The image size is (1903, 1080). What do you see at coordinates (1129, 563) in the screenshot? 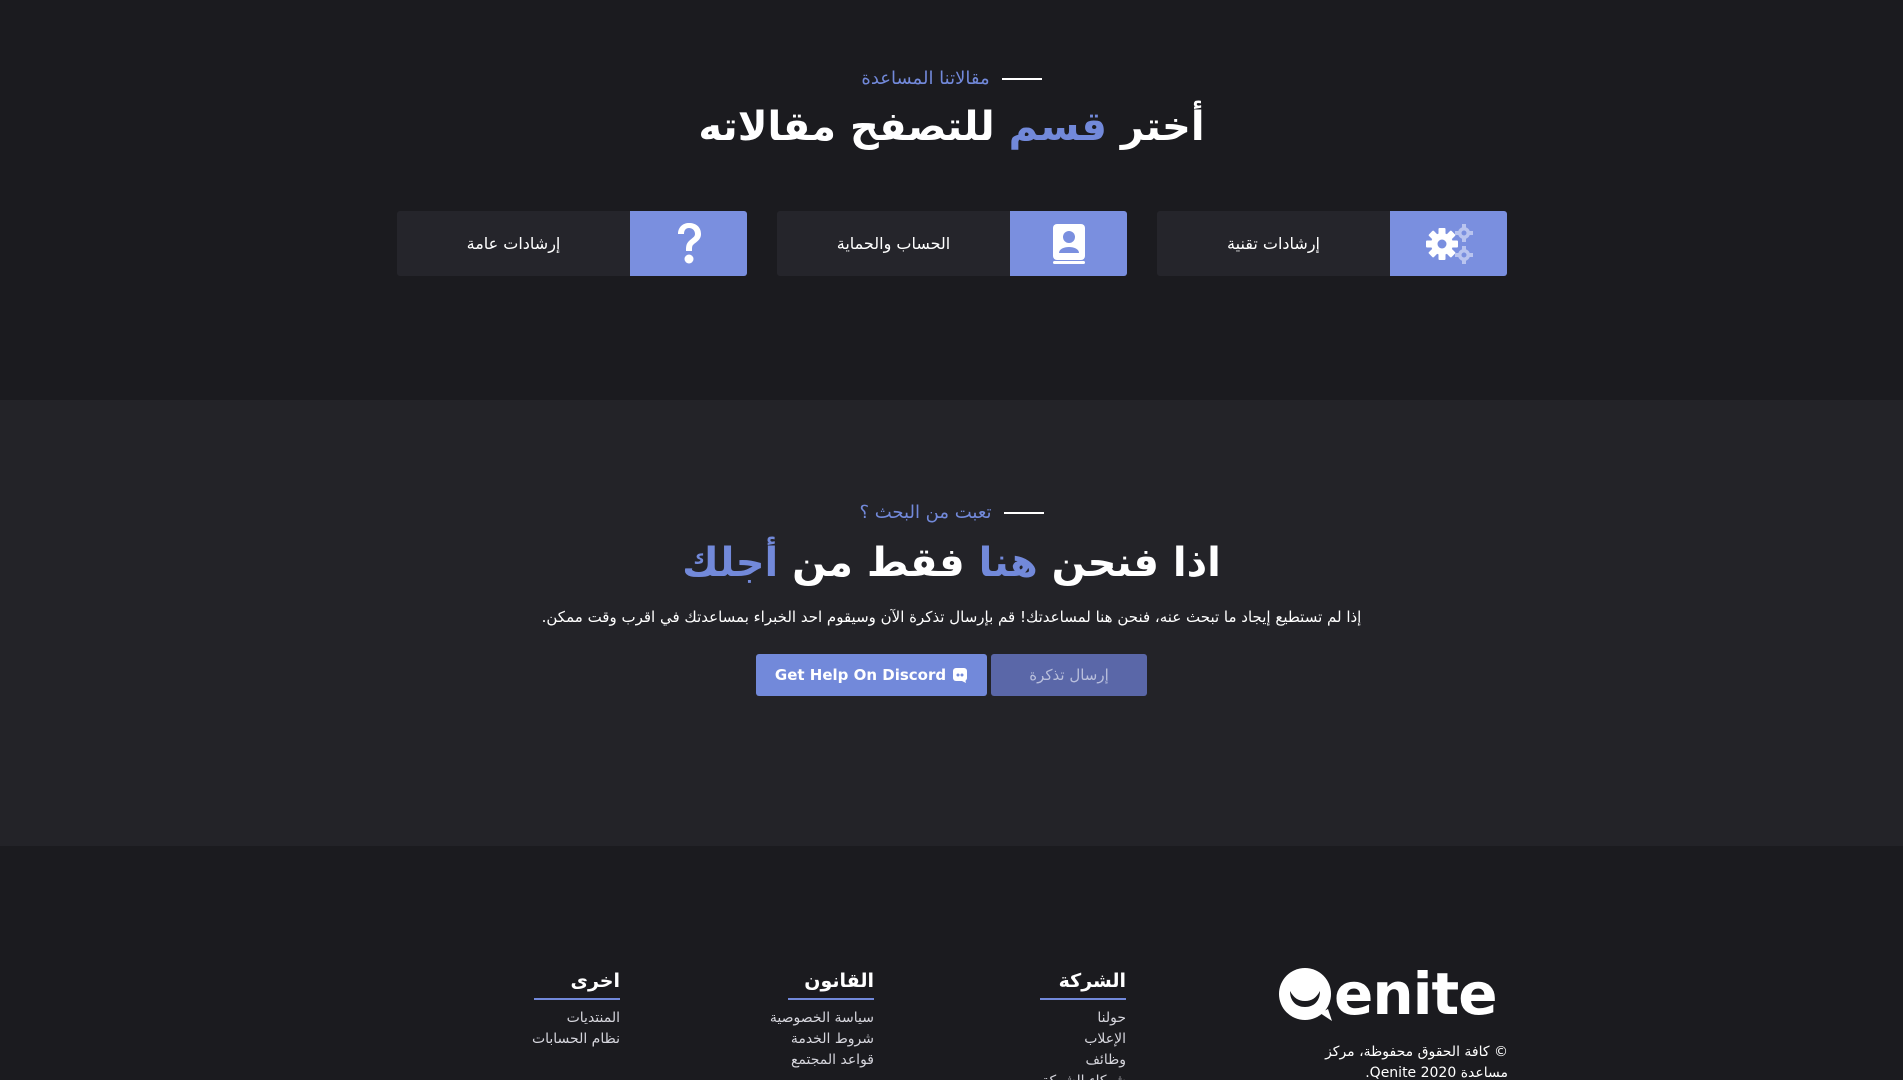
I see `help-title-part1: اذا فنحن` at bounding box center [1129, 563].